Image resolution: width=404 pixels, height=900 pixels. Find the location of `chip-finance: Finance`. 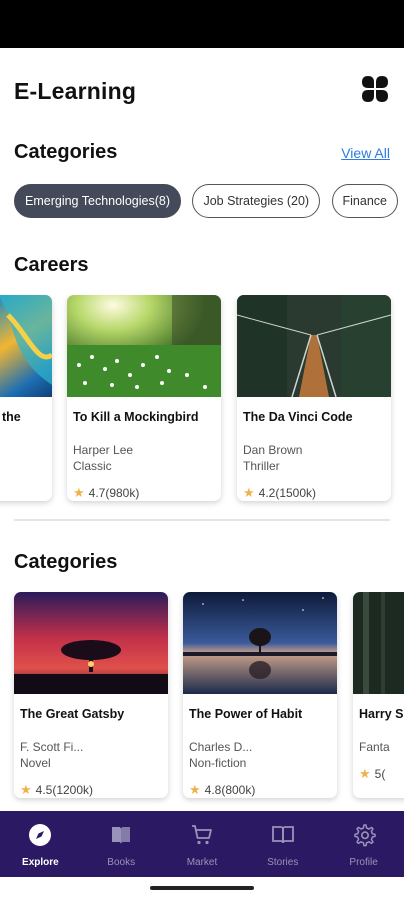

chip-finance: Finance is located at coordinates (364, 201).